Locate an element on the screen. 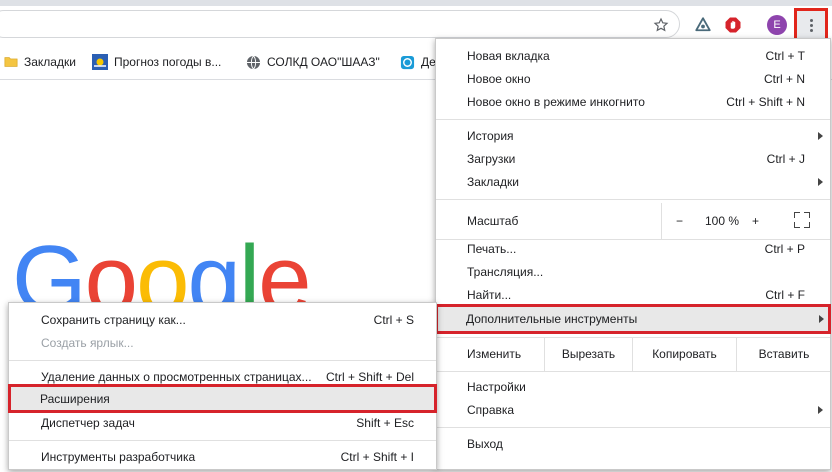 Image resolution: width=832 pixels, height=472 pixels. profile-avatar: E is located at coordinates (777, 25).